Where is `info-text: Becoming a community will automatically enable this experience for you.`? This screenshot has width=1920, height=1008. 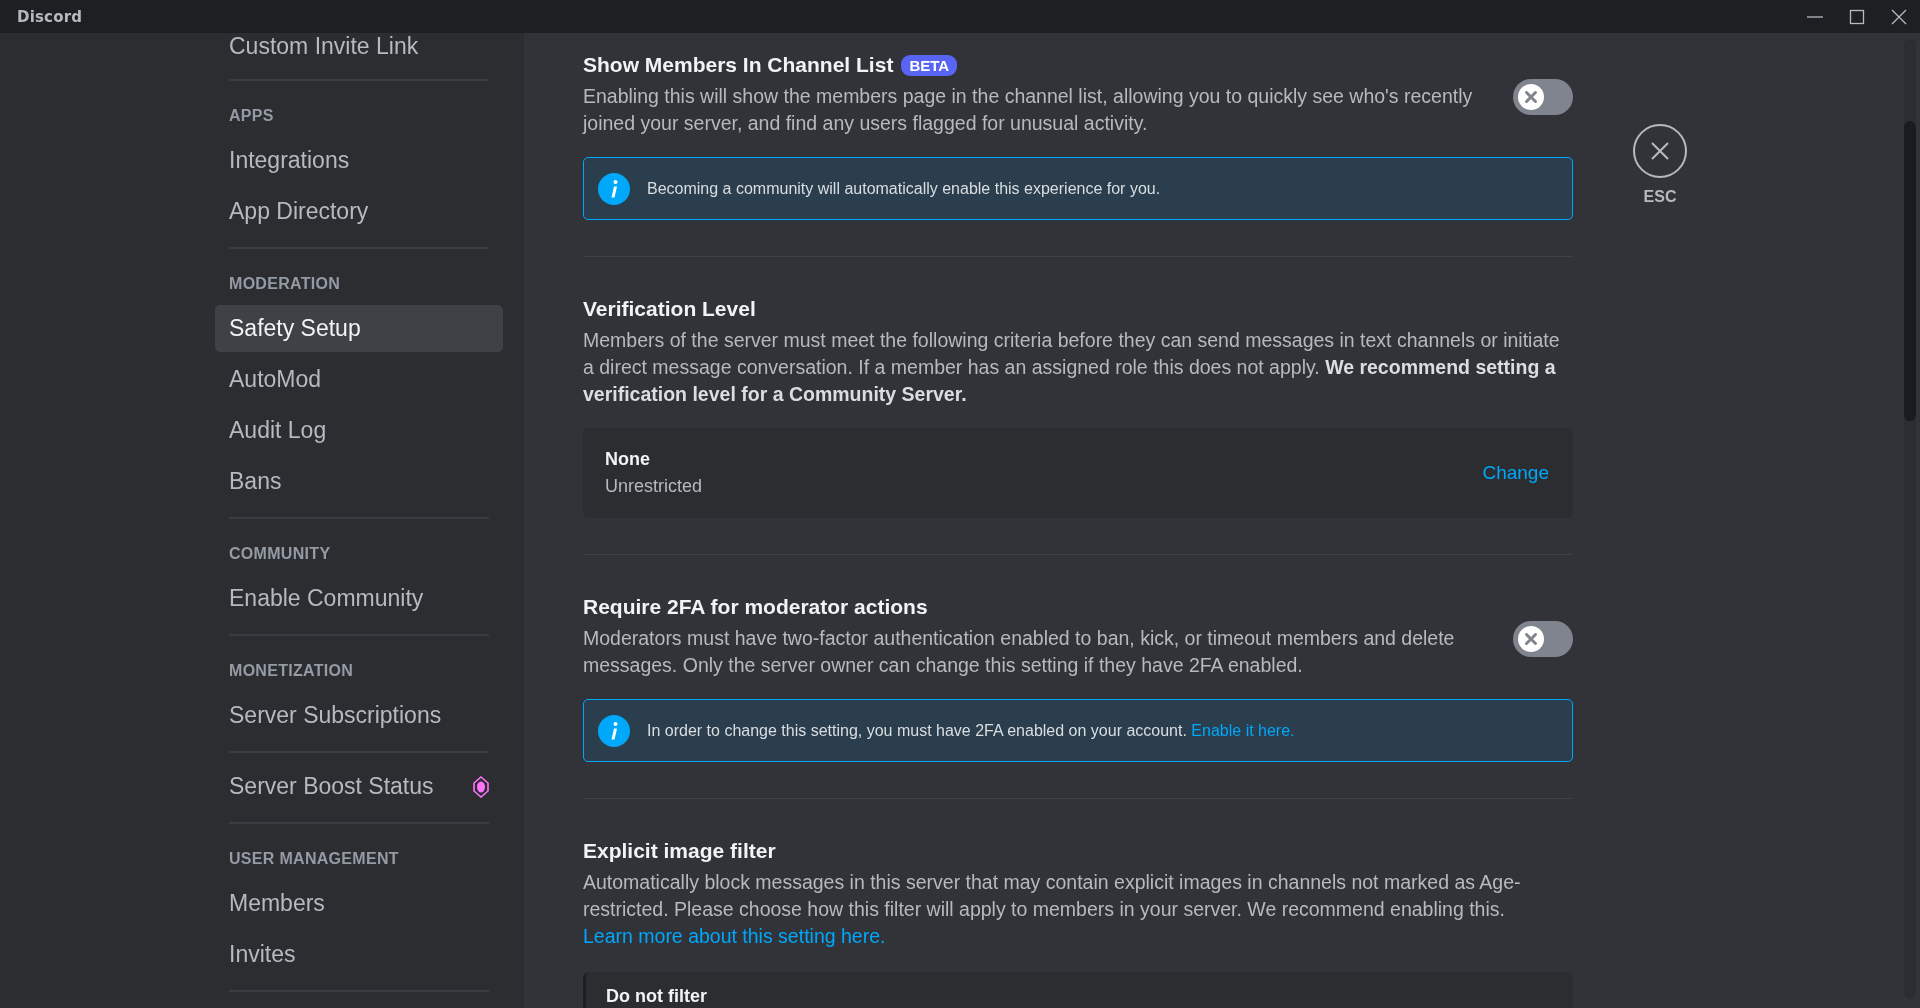 info-text: Becoming a community will automatically enable this experience for you. is located at coordinates (904, 188).